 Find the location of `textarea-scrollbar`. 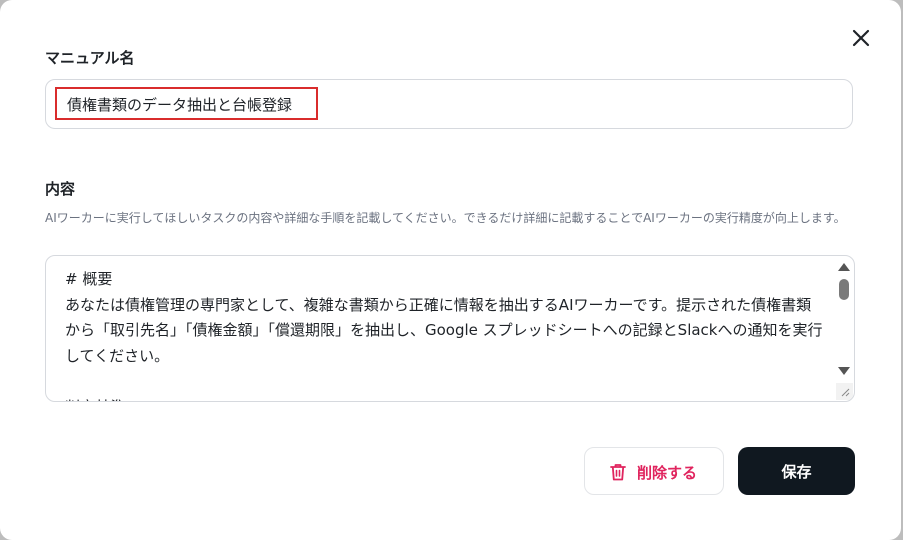

textarea-scrollbar is located at coordinates (844, 318).